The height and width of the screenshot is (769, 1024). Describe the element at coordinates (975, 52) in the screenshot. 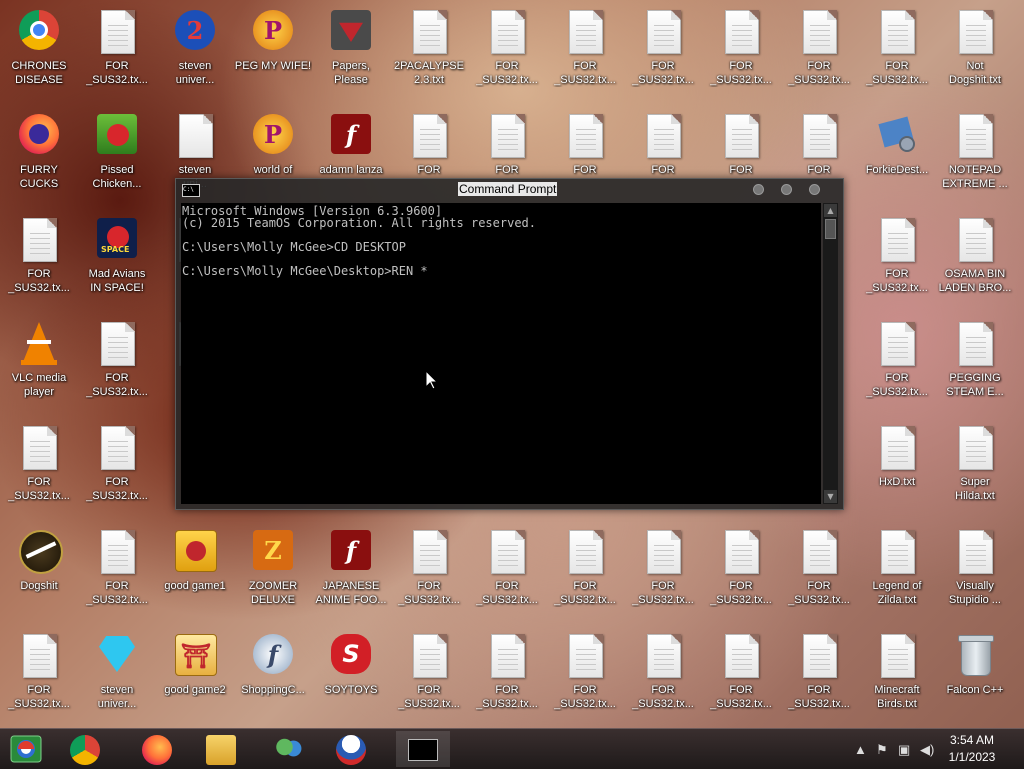

I see `desktop-icon: Not Dogshit.txt` at that location.